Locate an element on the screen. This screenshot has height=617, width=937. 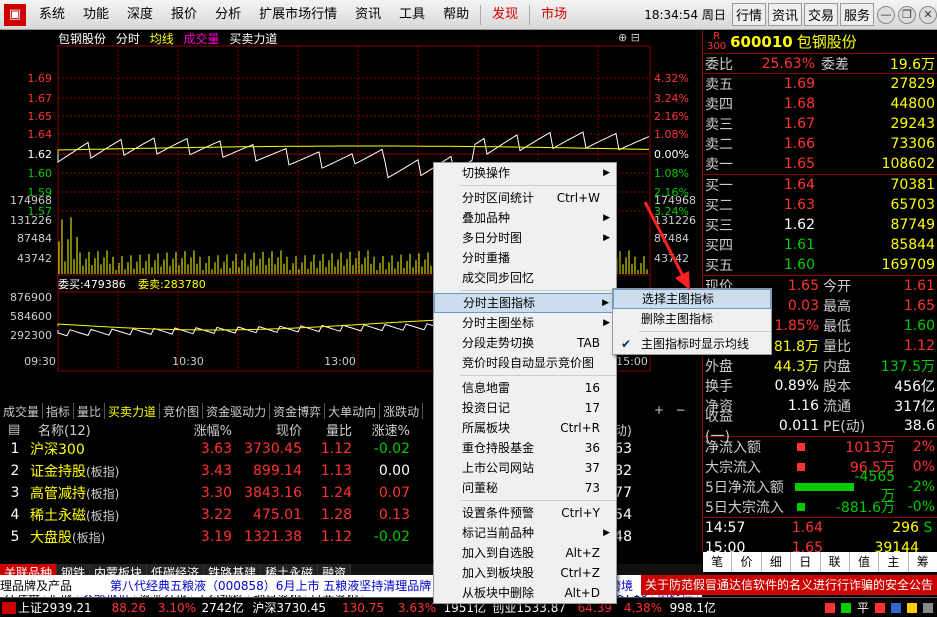
tray-warn-icon is located at coordinates (912, 607).